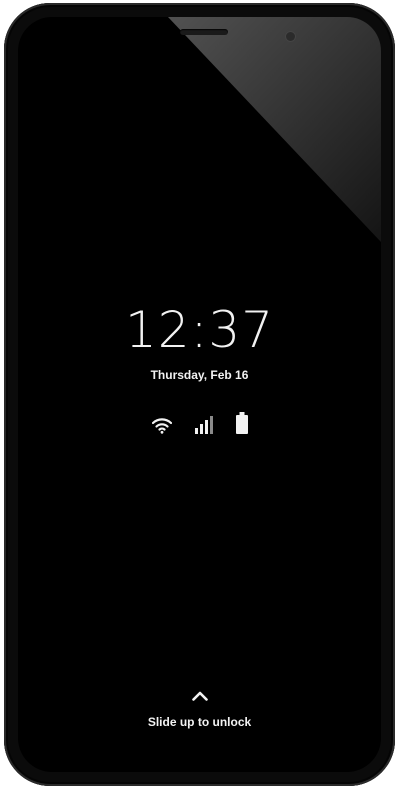 The height and width of the screenshot is (789, 399). I want to click on front-camera, so click(290, 36).